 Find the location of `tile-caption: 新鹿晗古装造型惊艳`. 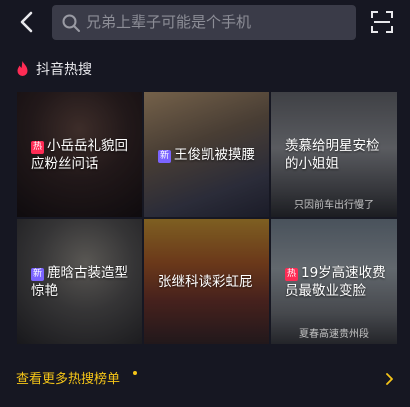

tile-caption: 新鹿晗古装造型惊艳 is located at coordinates (82, 282).